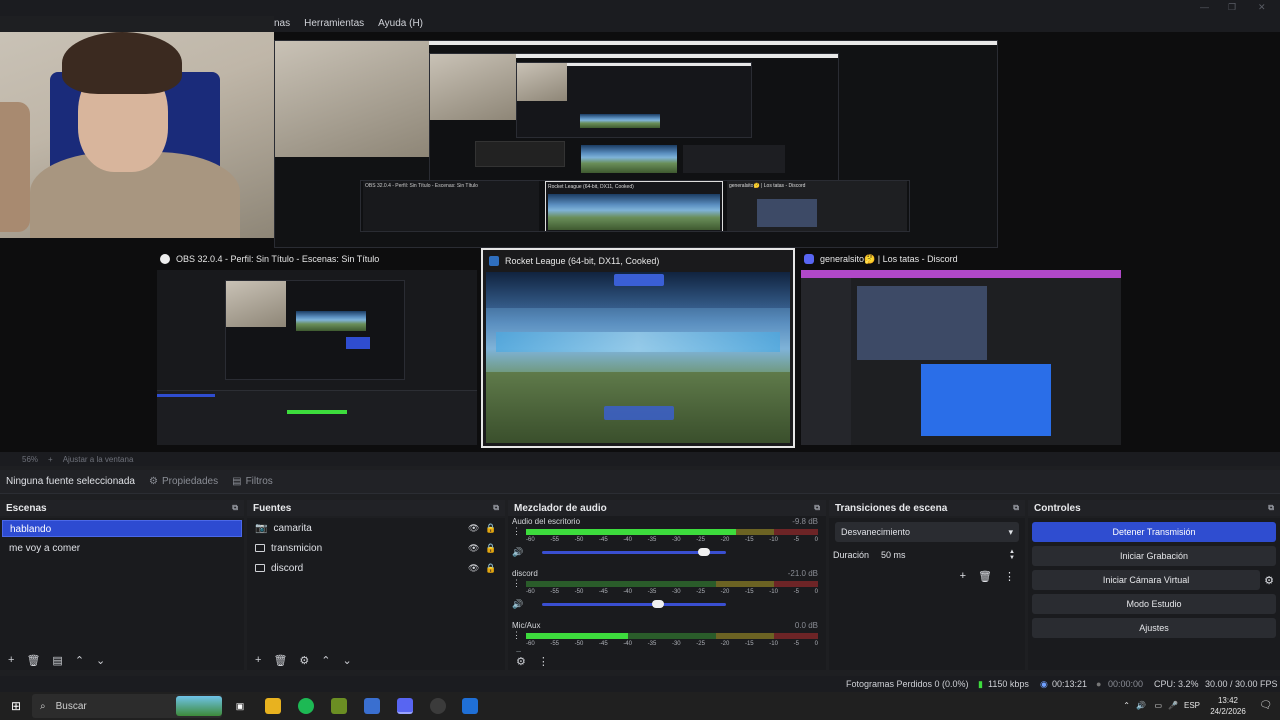 The image size is (1280, 720). What do you see at coordinates (240, 706) in the screenshot?
I see `task-view-icon: ▣` at bounding box center [240, 706].